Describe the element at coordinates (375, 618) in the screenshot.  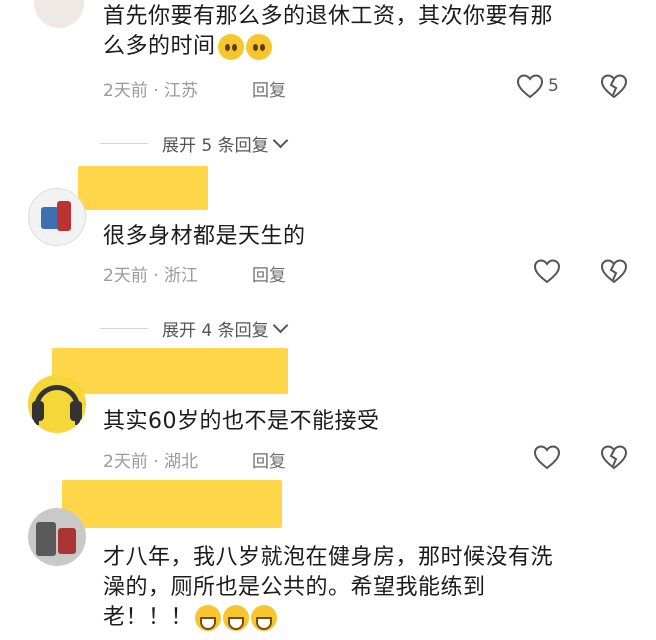
I see `comment-text-line: 老！！！` at that location.